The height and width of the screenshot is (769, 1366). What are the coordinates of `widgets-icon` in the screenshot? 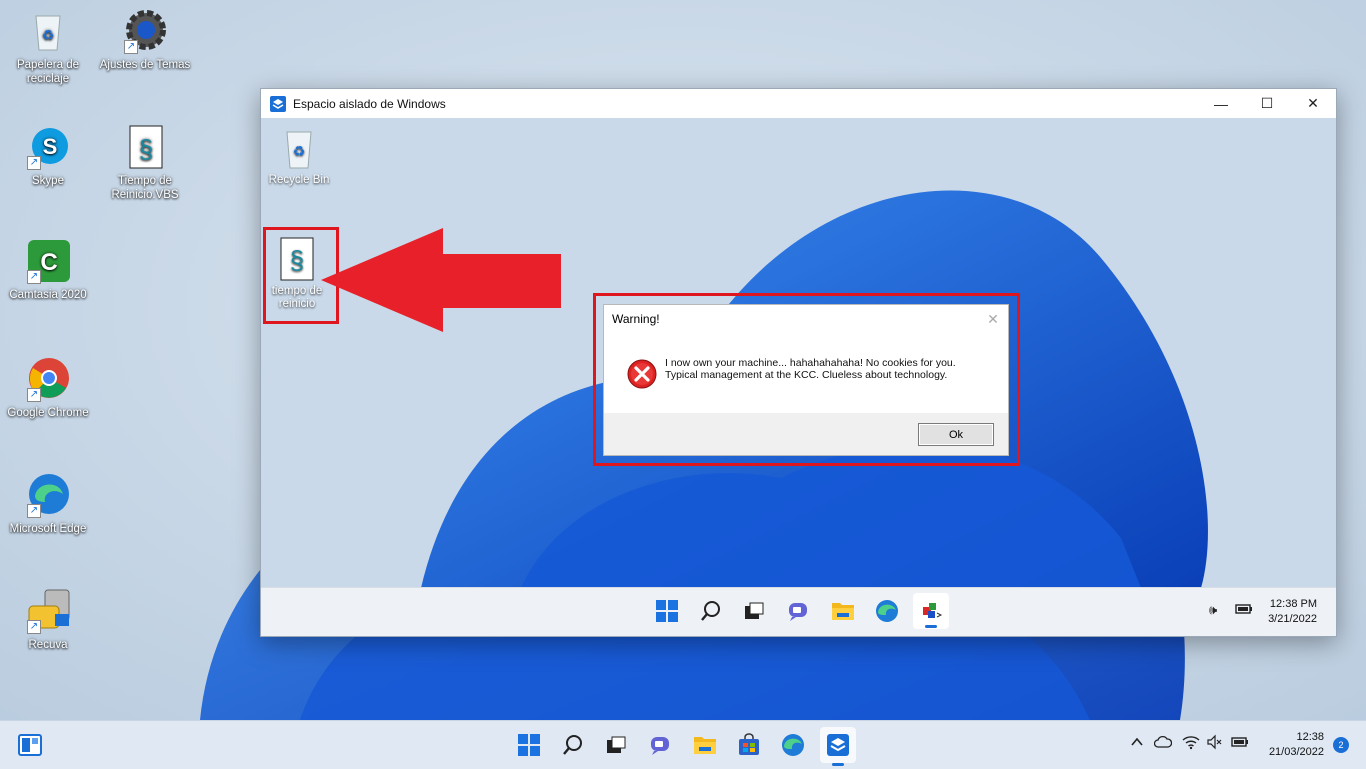 It's located at (30, 745).